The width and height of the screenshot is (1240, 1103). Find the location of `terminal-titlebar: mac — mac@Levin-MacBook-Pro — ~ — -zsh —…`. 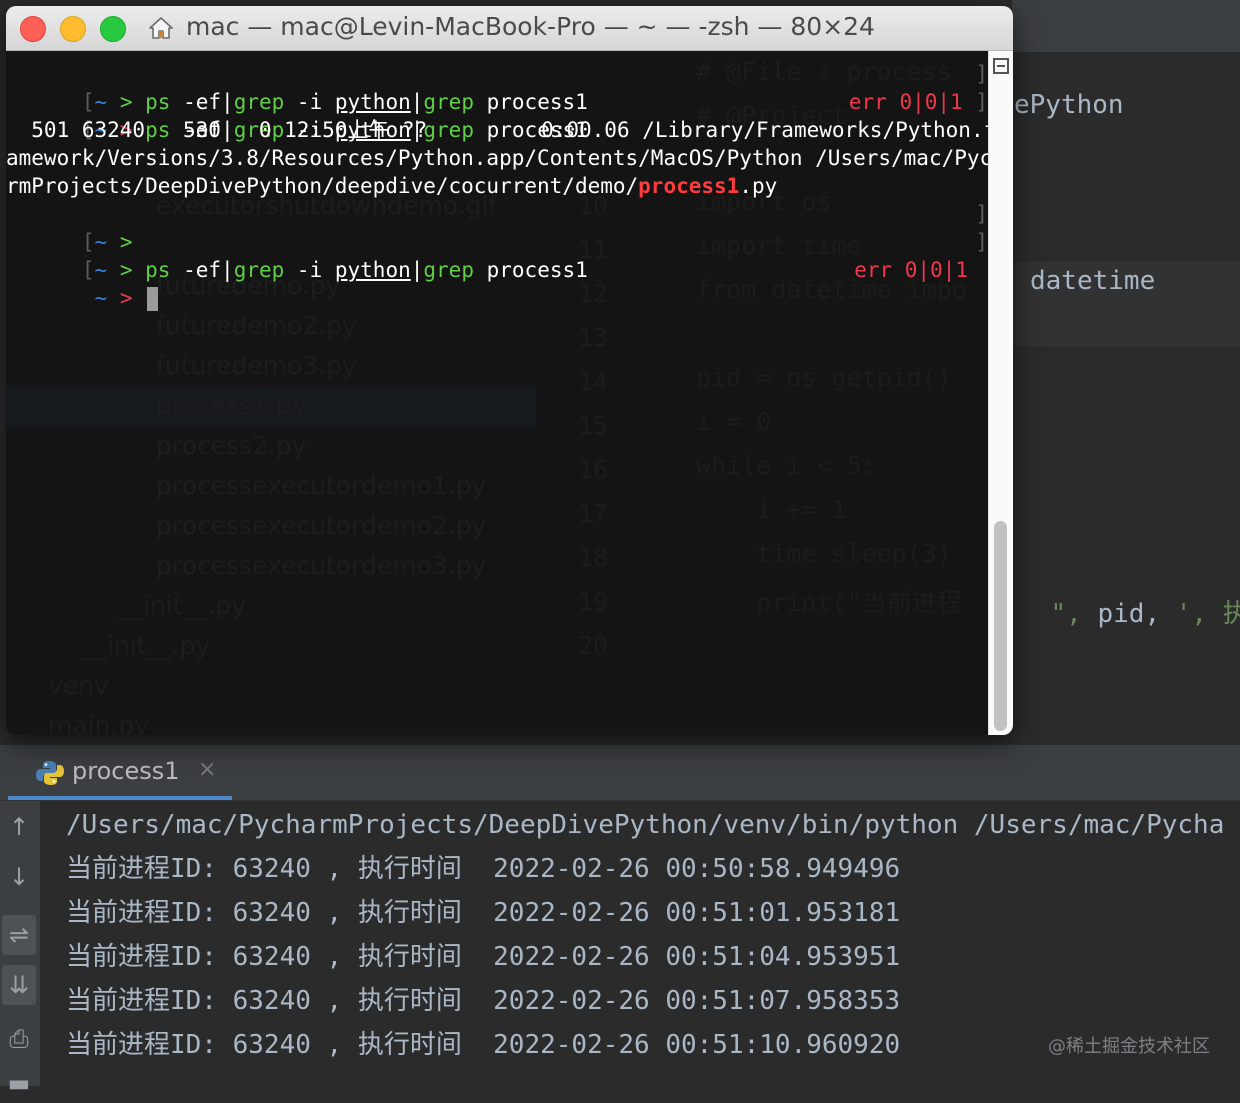

terminal-titlebar: mac — mac@Levin-MacBook-Pro — ~ — -zsh —… is located at coordinates (509, 28).